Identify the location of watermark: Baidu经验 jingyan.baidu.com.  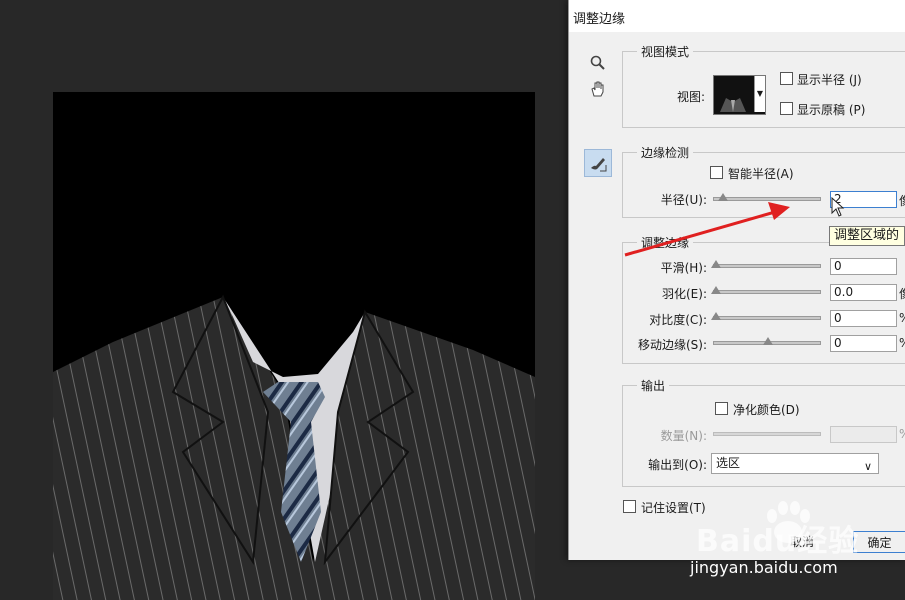
(796, 543).